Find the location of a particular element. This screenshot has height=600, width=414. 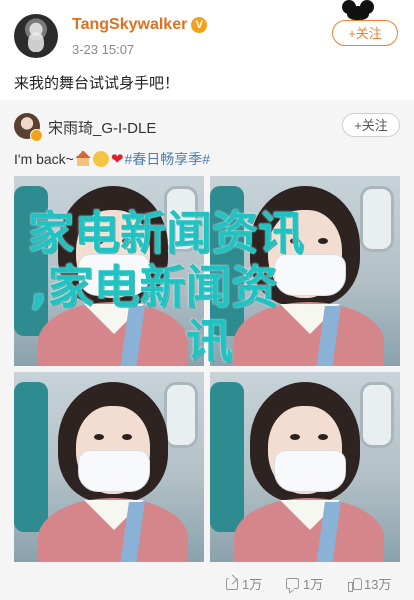

retweet-follow-button: +关注 is located at coordinates (371, 125).